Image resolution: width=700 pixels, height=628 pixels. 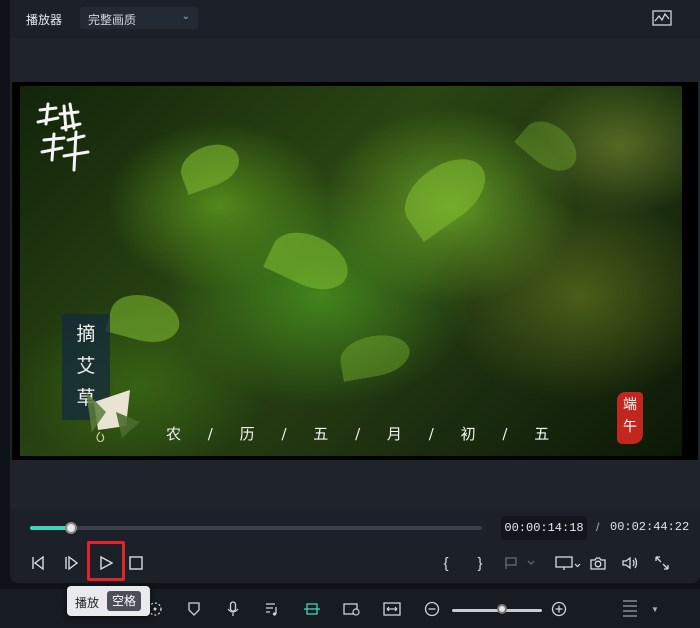 I want to click on monitor-icon, so click(x=568, y=563).